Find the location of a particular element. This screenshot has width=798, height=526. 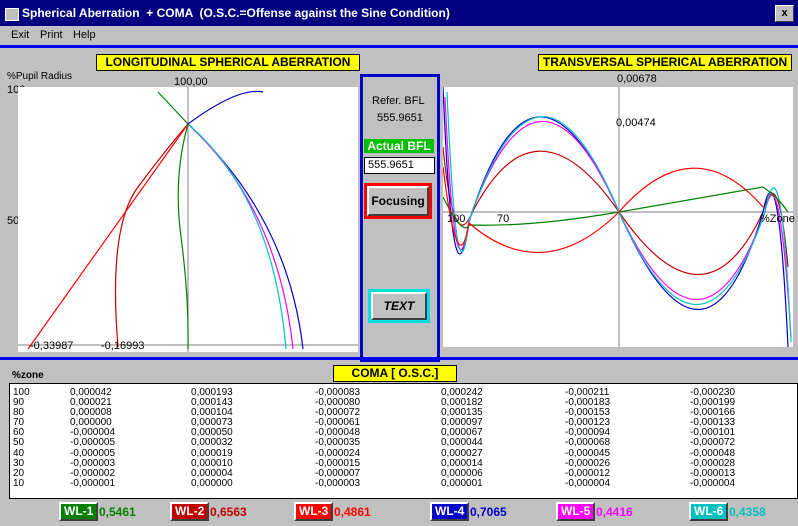

right-tick-70: 70 is located at coordinates (503, 219).